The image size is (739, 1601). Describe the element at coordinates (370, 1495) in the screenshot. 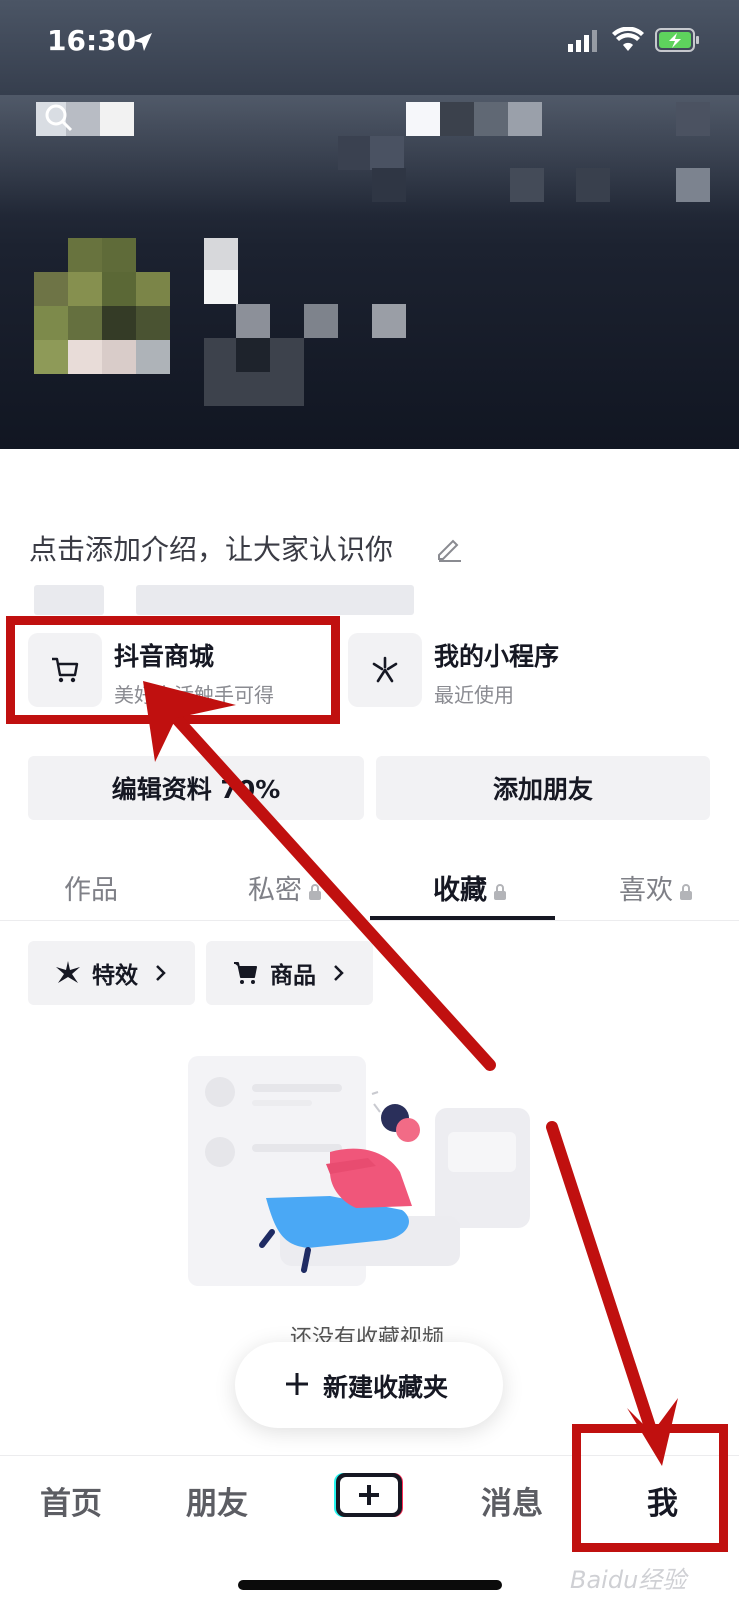

I see `create-post-plus-icon` at that location.